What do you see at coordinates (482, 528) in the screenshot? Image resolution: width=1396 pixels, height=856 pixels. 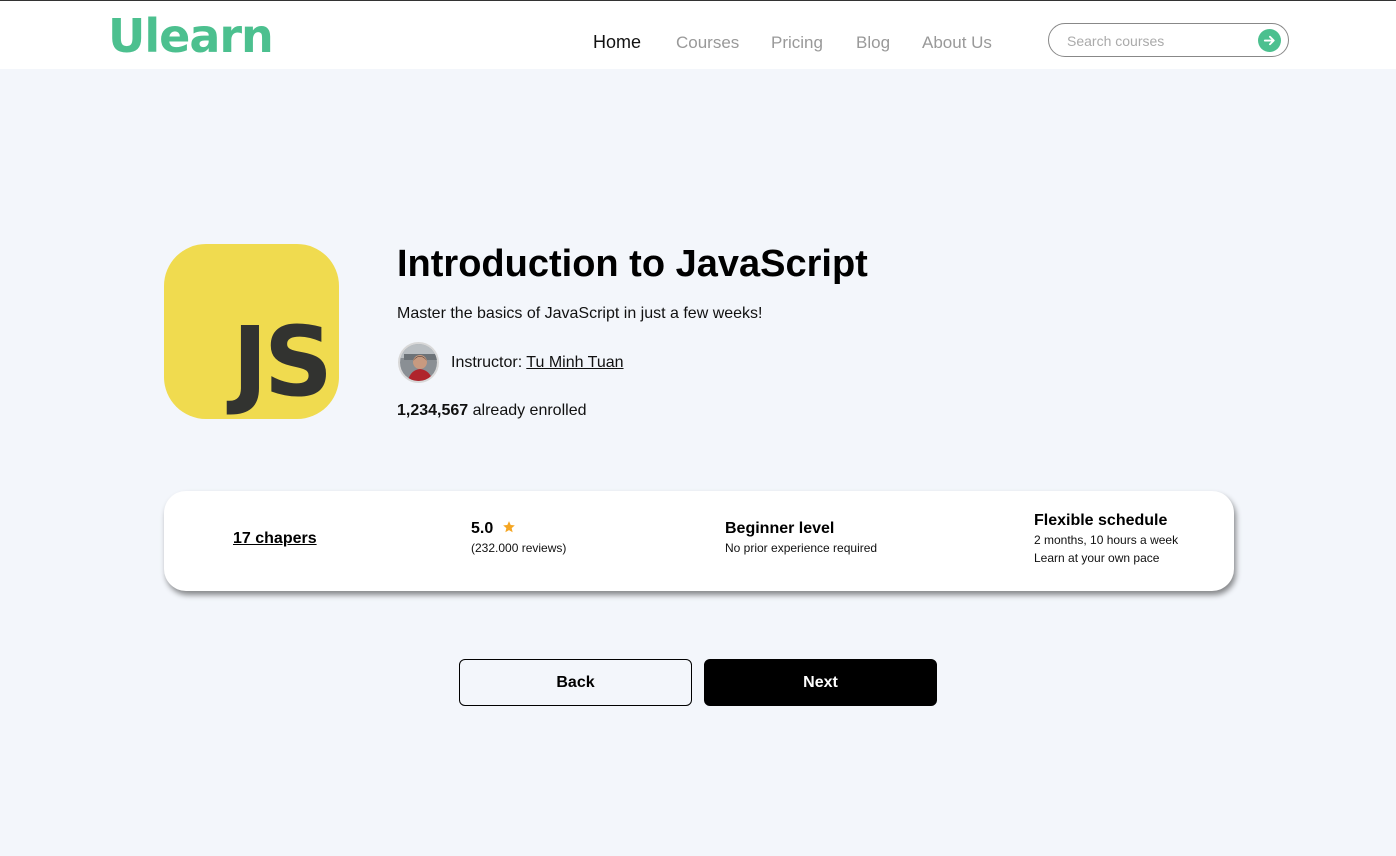 I see `rating-value: 5.0` at bounding box center [482, 528].